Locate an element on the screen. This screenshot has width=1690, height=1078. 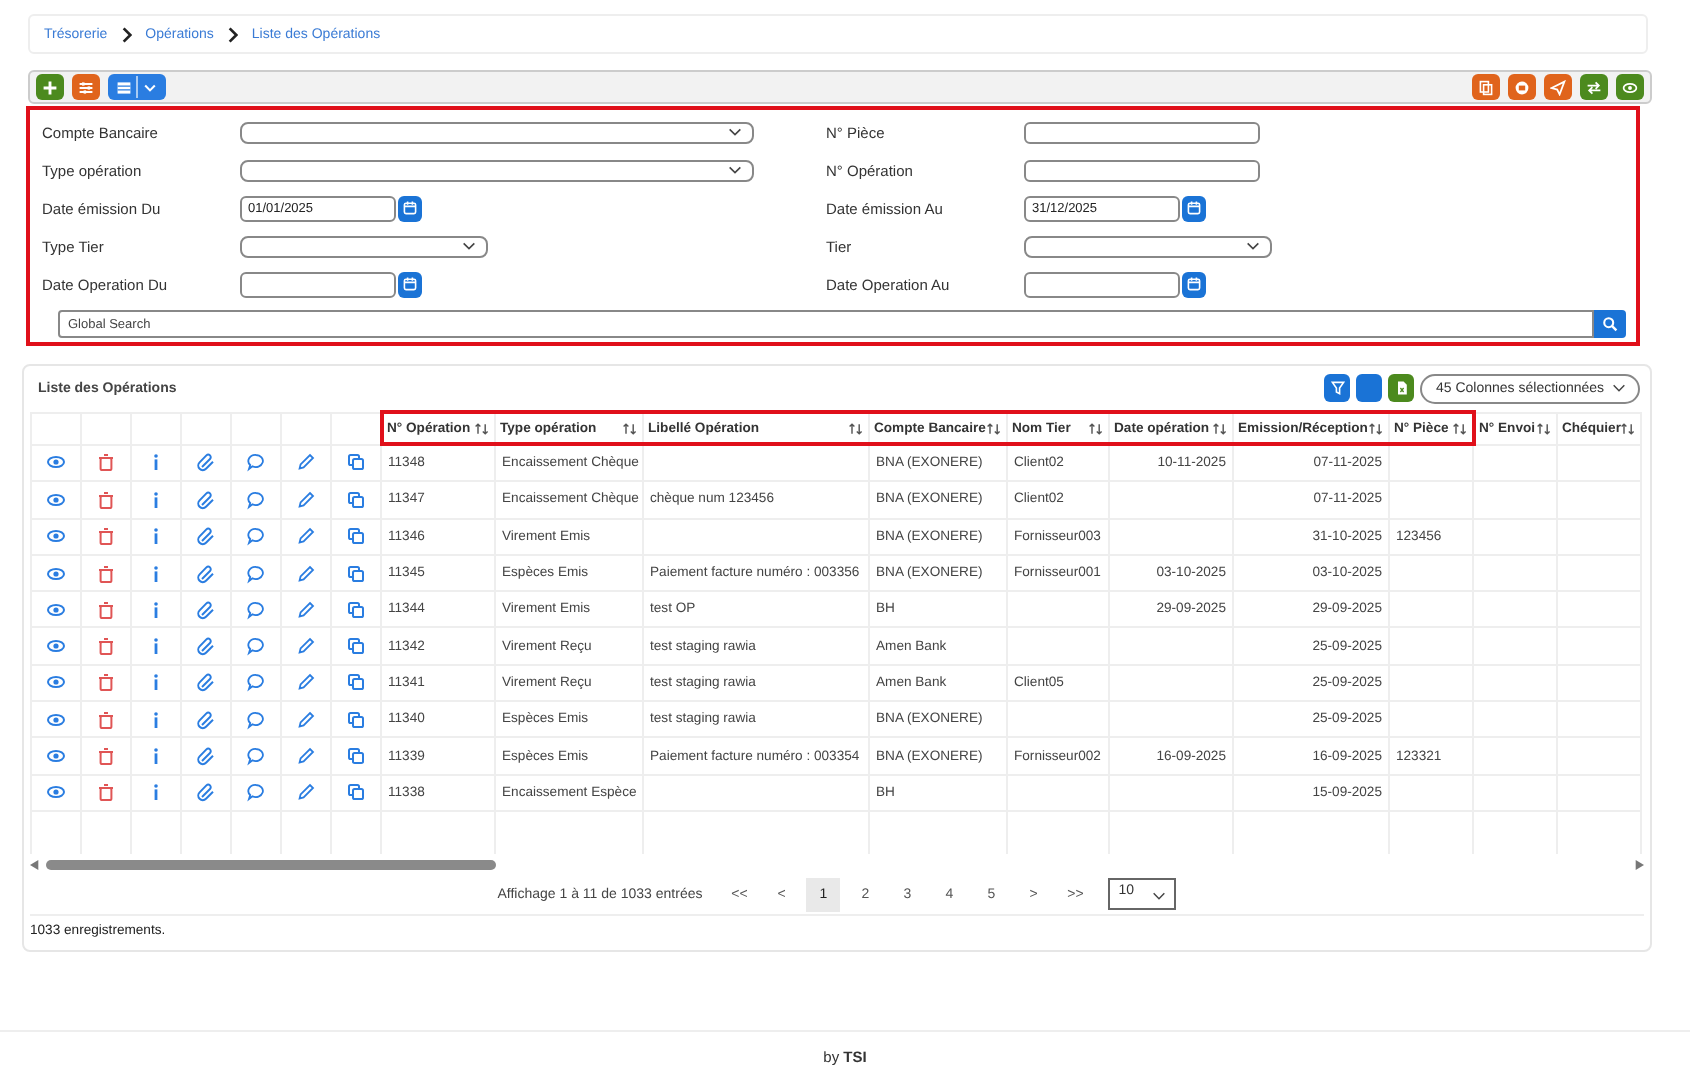
transfer-button is located at coordinates (1594, 87).